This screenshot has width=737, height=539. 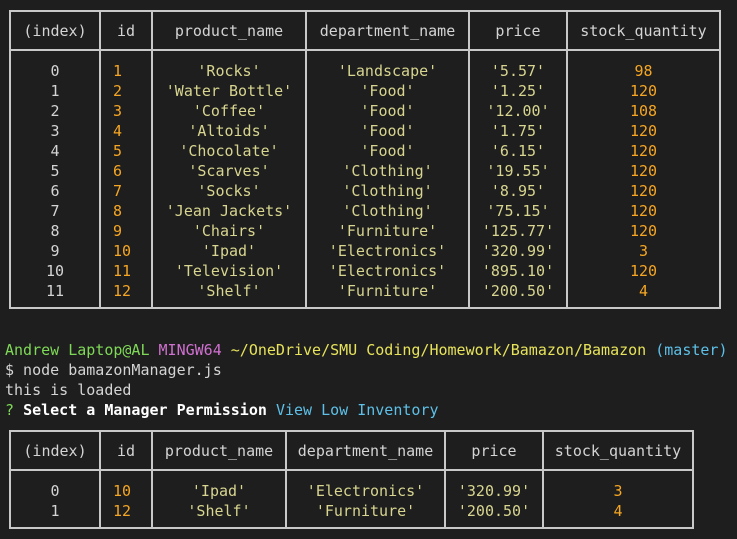 What do you see at coordinates (229, 271) in the screenshot?
I see `cell-product-name: 'Television'` at bounding box center [229, 271].